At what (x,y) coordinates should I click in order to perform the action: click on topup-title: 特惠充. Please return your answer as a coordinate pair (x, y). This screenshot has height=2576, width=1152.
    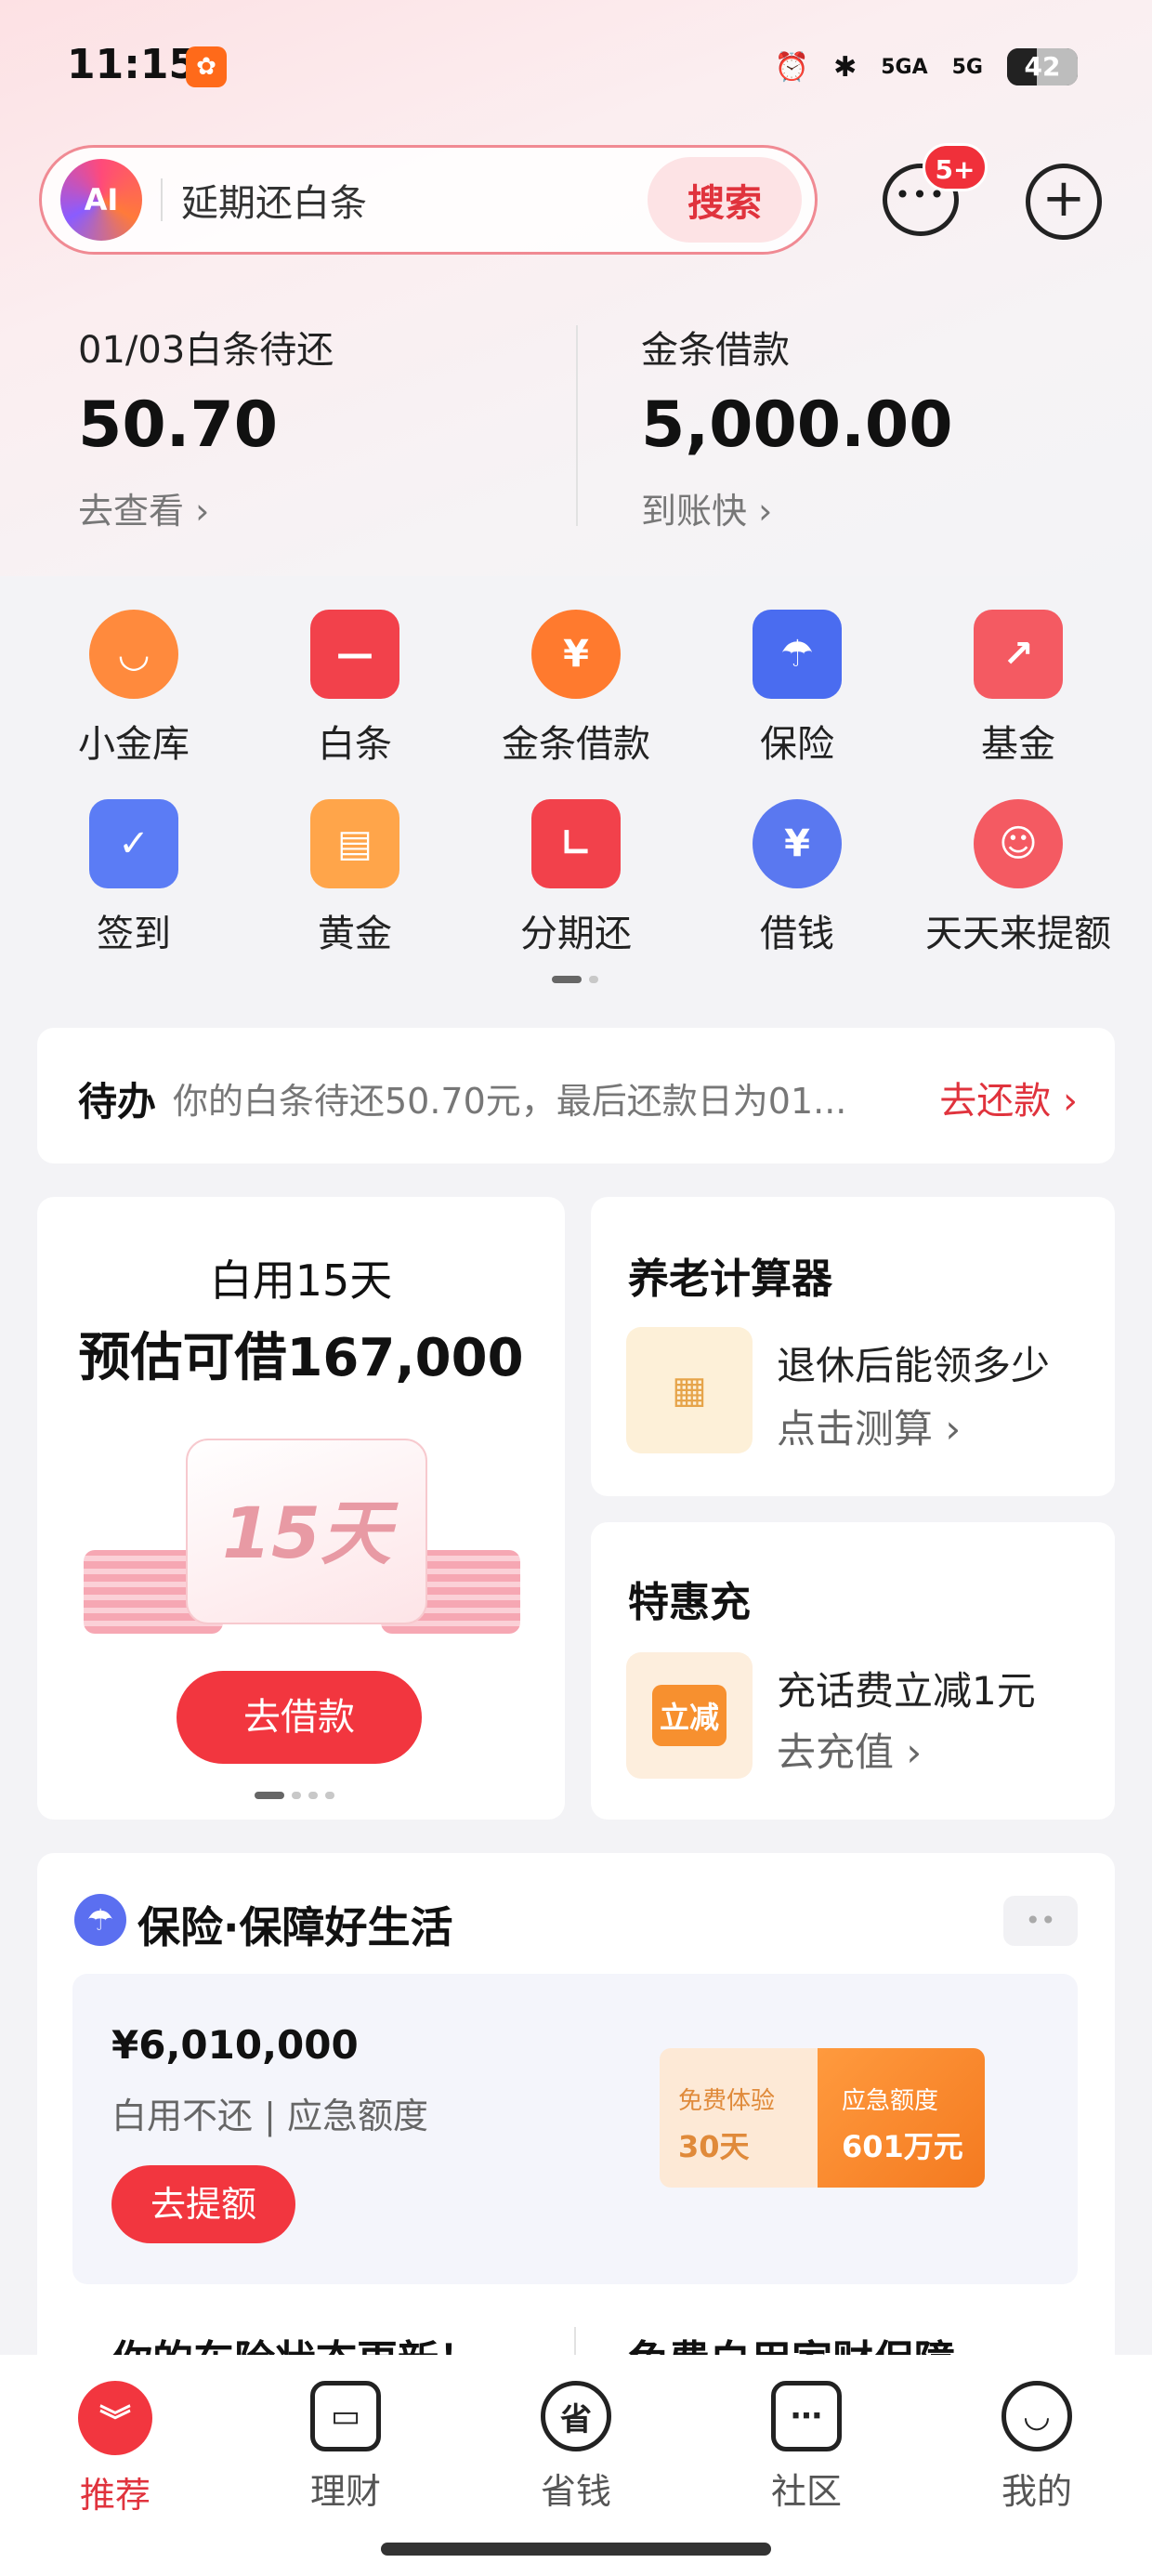
    Looking at the image, I should click on (689, 1602).